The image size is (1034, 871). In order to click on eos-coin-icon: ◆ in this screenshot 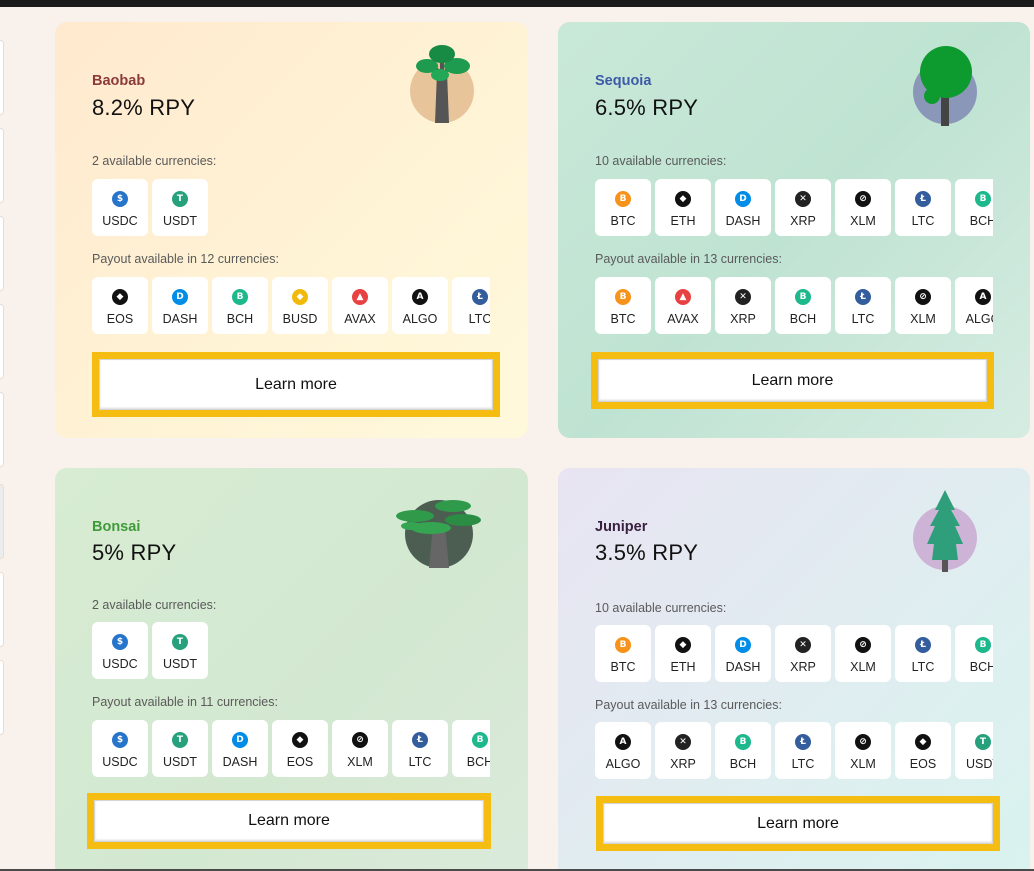, I will do `click(923, 742)`.